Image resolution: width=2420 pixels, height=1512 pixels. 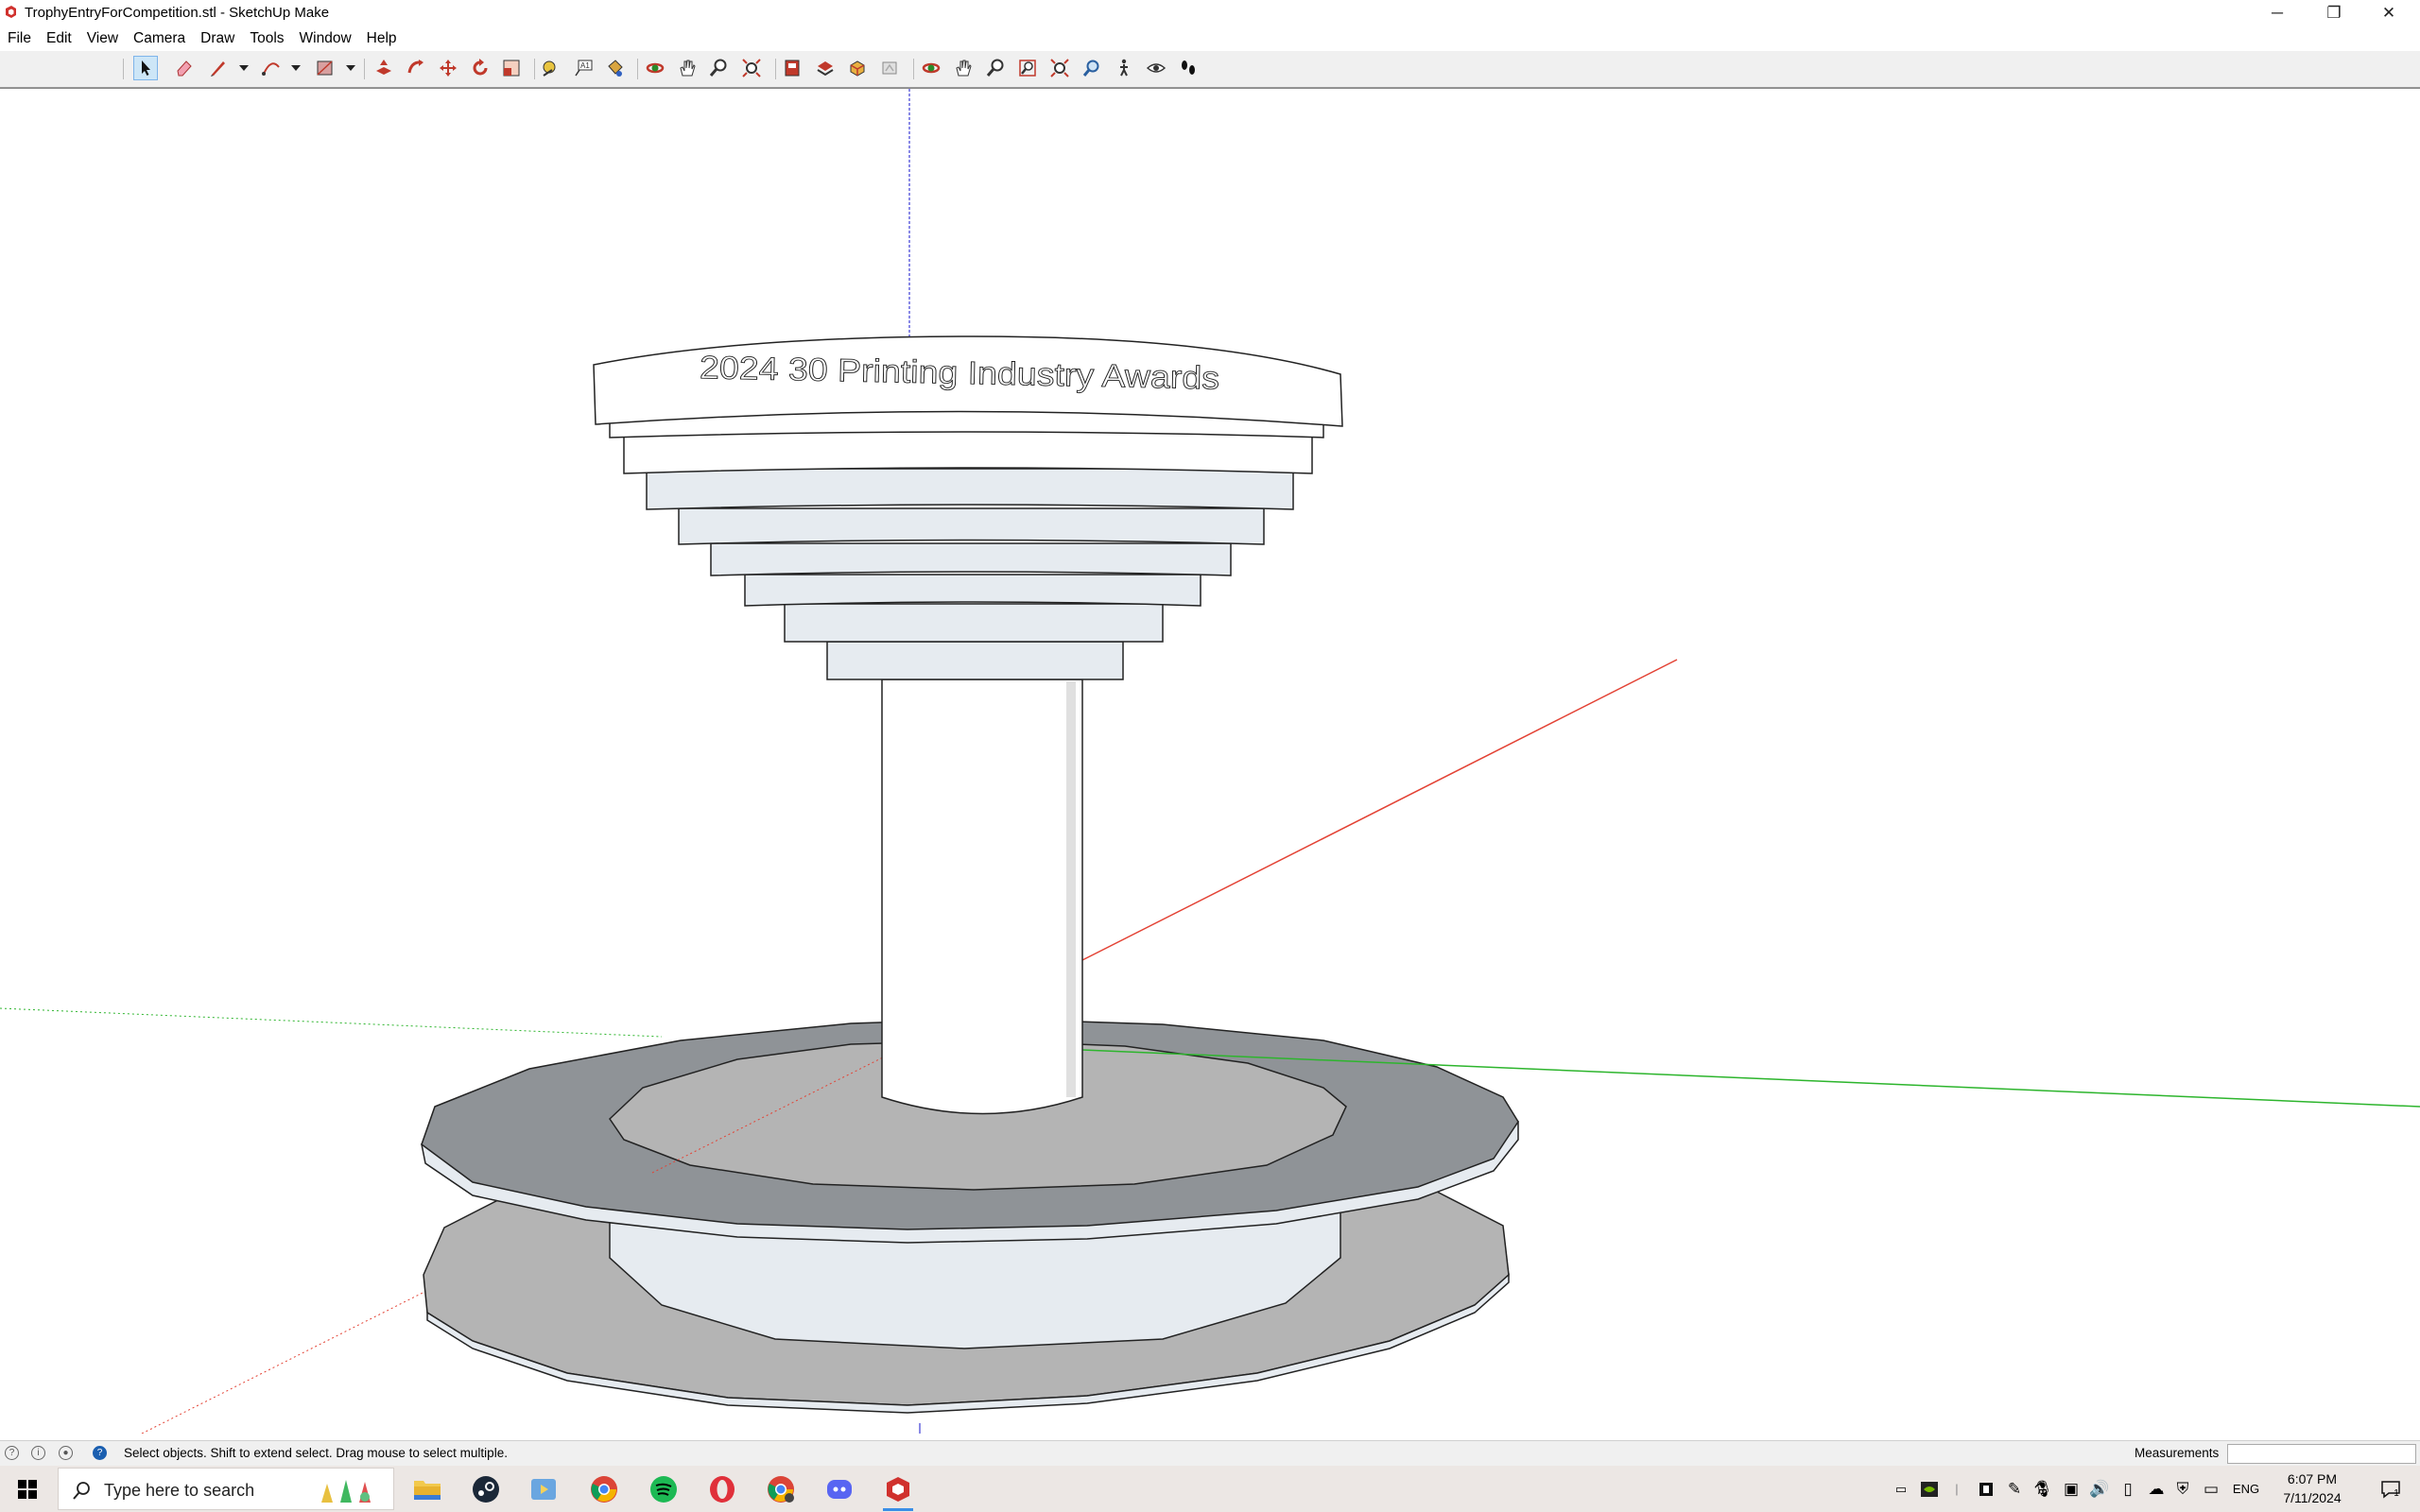 I want to click on zoom-view-button, so click(x=995, y=68).